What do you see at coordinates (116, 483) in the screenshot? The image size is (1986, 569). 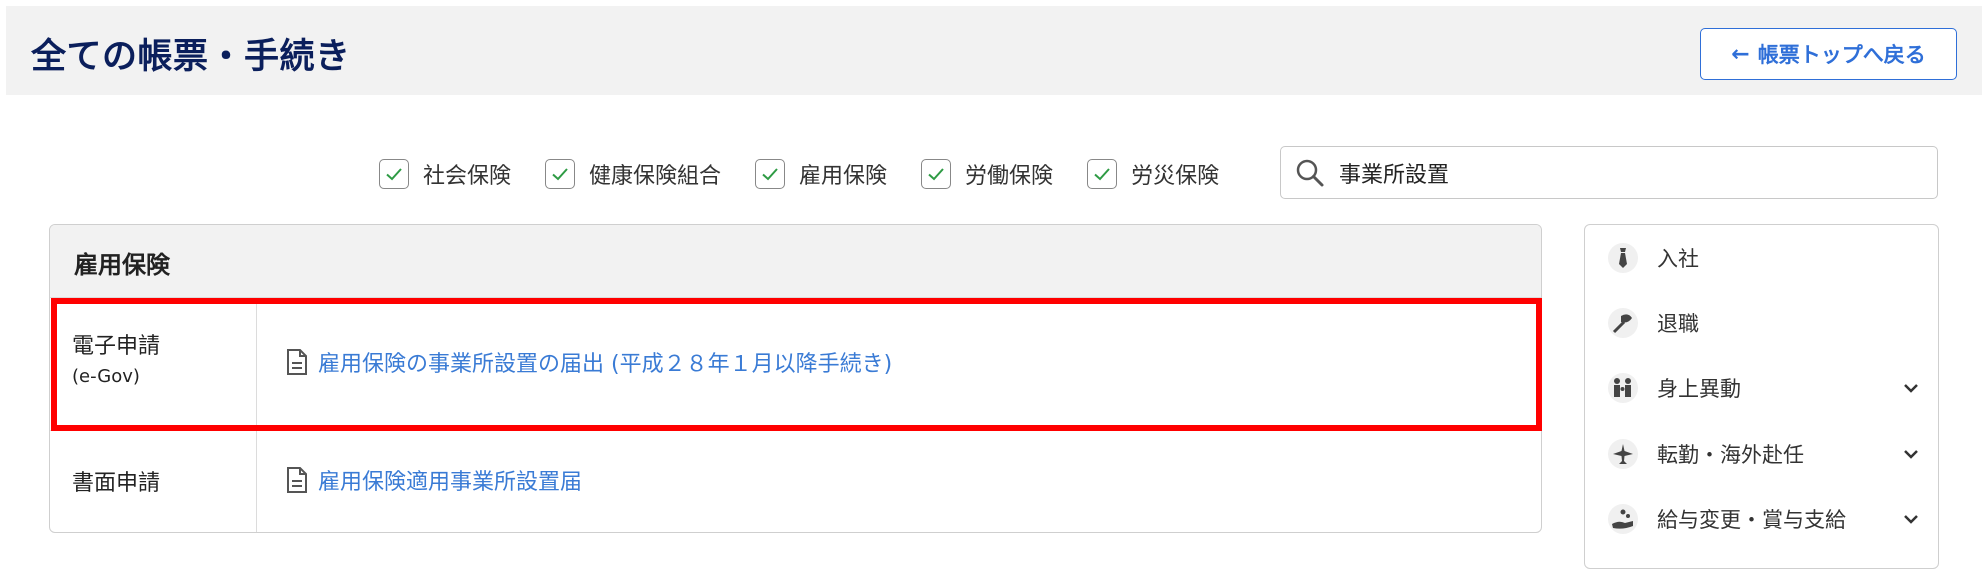 I see `application-type-label: 書面申請` at bounding box center [116, 483].